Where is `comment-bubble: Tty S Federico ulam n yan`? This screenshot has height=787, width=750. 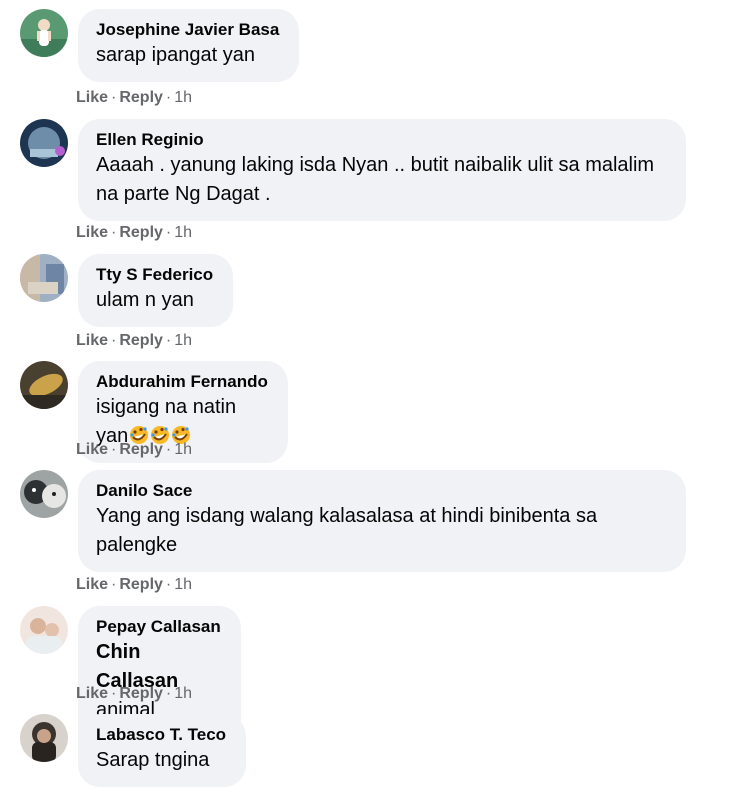
comment-bubble: Tty S Federico ulam n yan is located at coordinates (156, 290).